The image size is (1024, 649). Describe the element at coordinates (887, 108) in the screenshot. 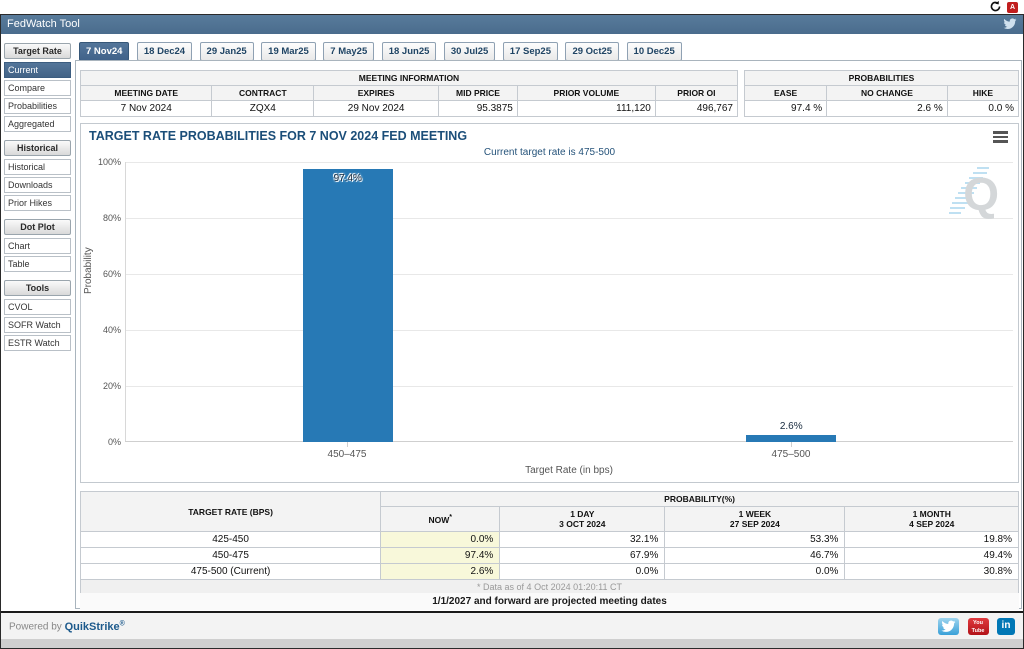

I see `no-change-value: 2.6 %` at that location.